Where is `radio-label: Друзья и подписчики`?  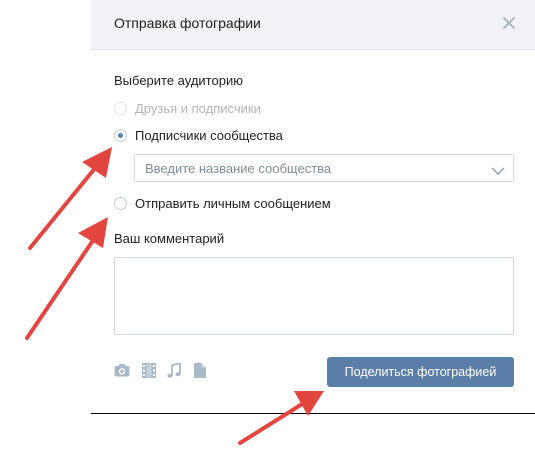 radio-label: Друзья и подписчики is located at coordinates (198, 108).